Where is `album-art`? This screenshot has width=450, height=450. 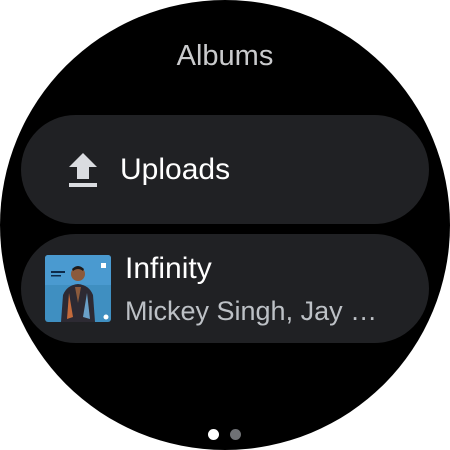 album-art is located at coordinates (78, 288).